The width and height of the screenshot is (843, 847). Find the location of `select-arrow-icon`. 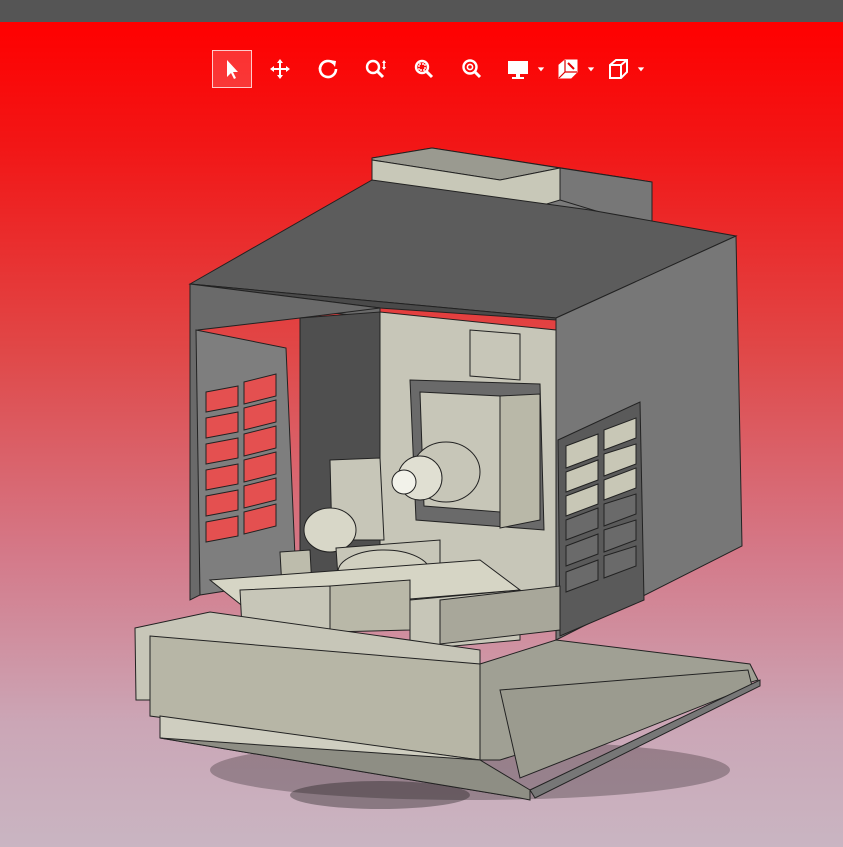

select-arrow-icon is located at coordinates (232, 69).